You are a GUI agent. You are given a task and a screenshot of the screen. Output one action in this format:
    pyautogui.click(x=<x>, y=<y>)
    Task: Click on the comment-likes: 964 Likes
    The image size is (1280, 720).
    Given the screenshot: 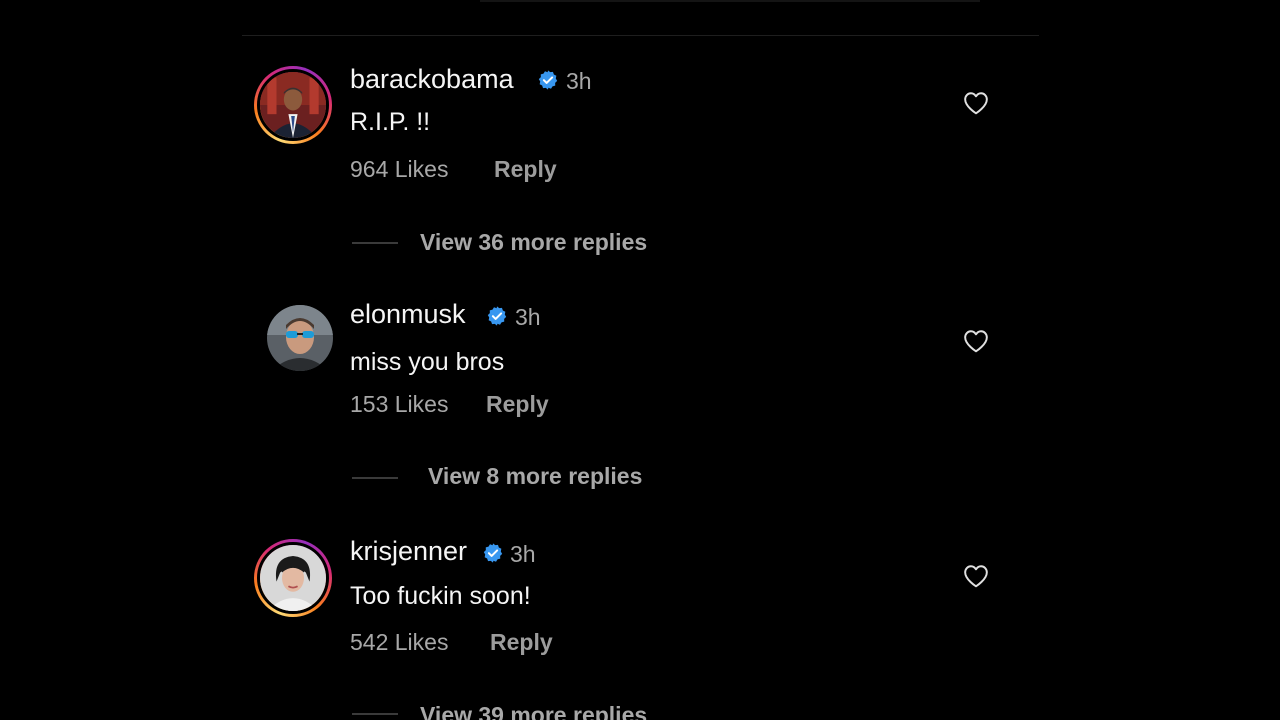 What is the action you would take?
    pyautogui.click(x=399, y=169)
    